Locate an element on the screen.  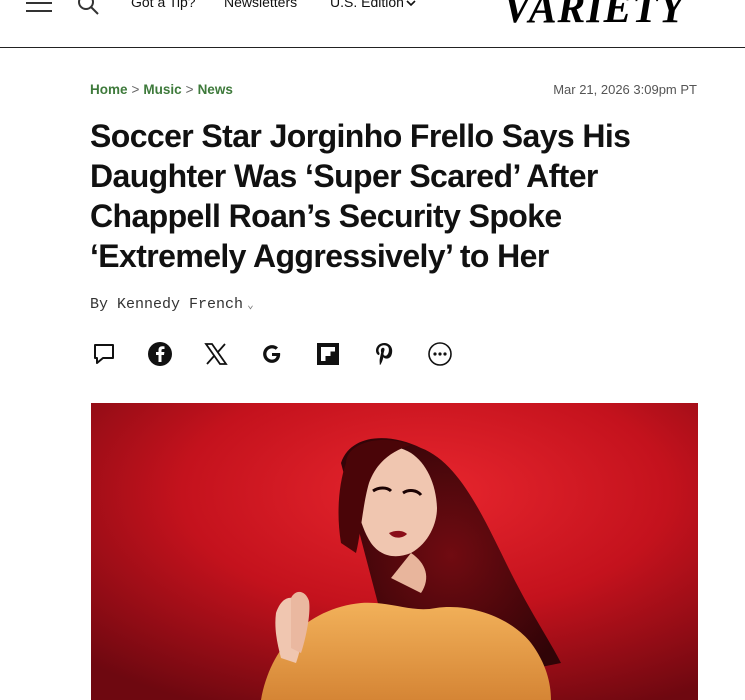
flipboard-icon is located at coordinates (328, 354).